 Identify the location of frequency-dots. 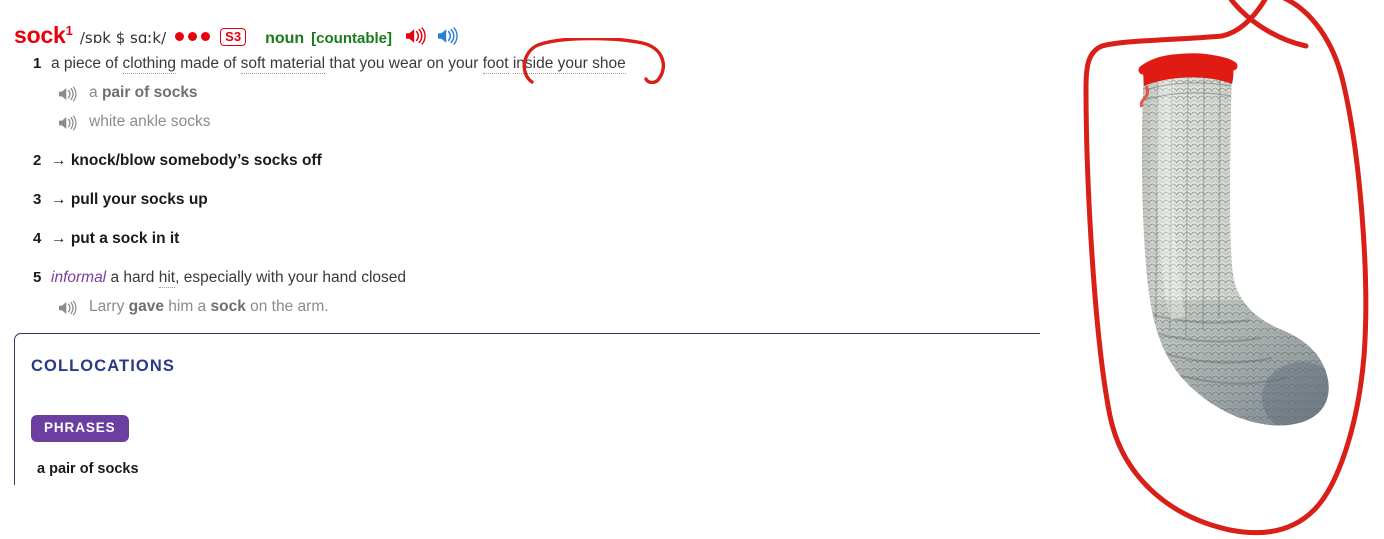
(193, 36).